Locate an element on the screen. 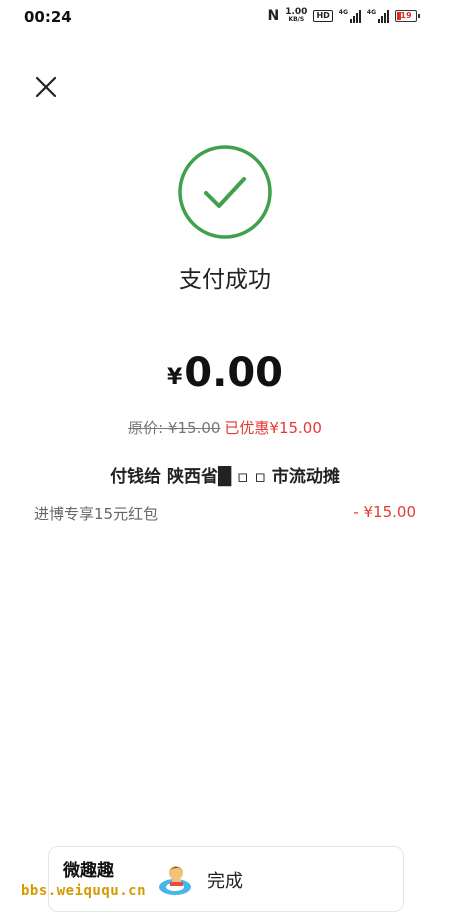  net-speed: 1.00 KB/S is located at coordinates (296, 15).